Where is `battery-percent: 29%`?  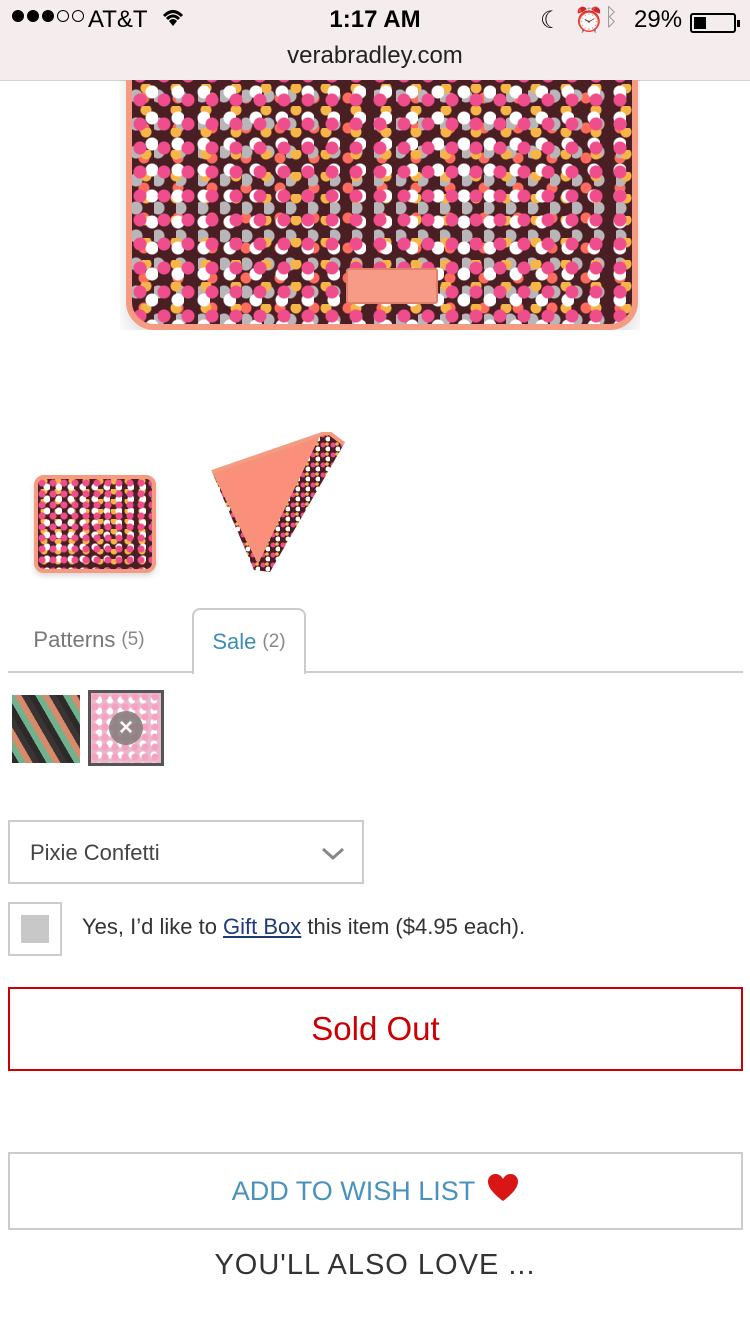 battery-percent: 29% is located at coordinates (658, 19).